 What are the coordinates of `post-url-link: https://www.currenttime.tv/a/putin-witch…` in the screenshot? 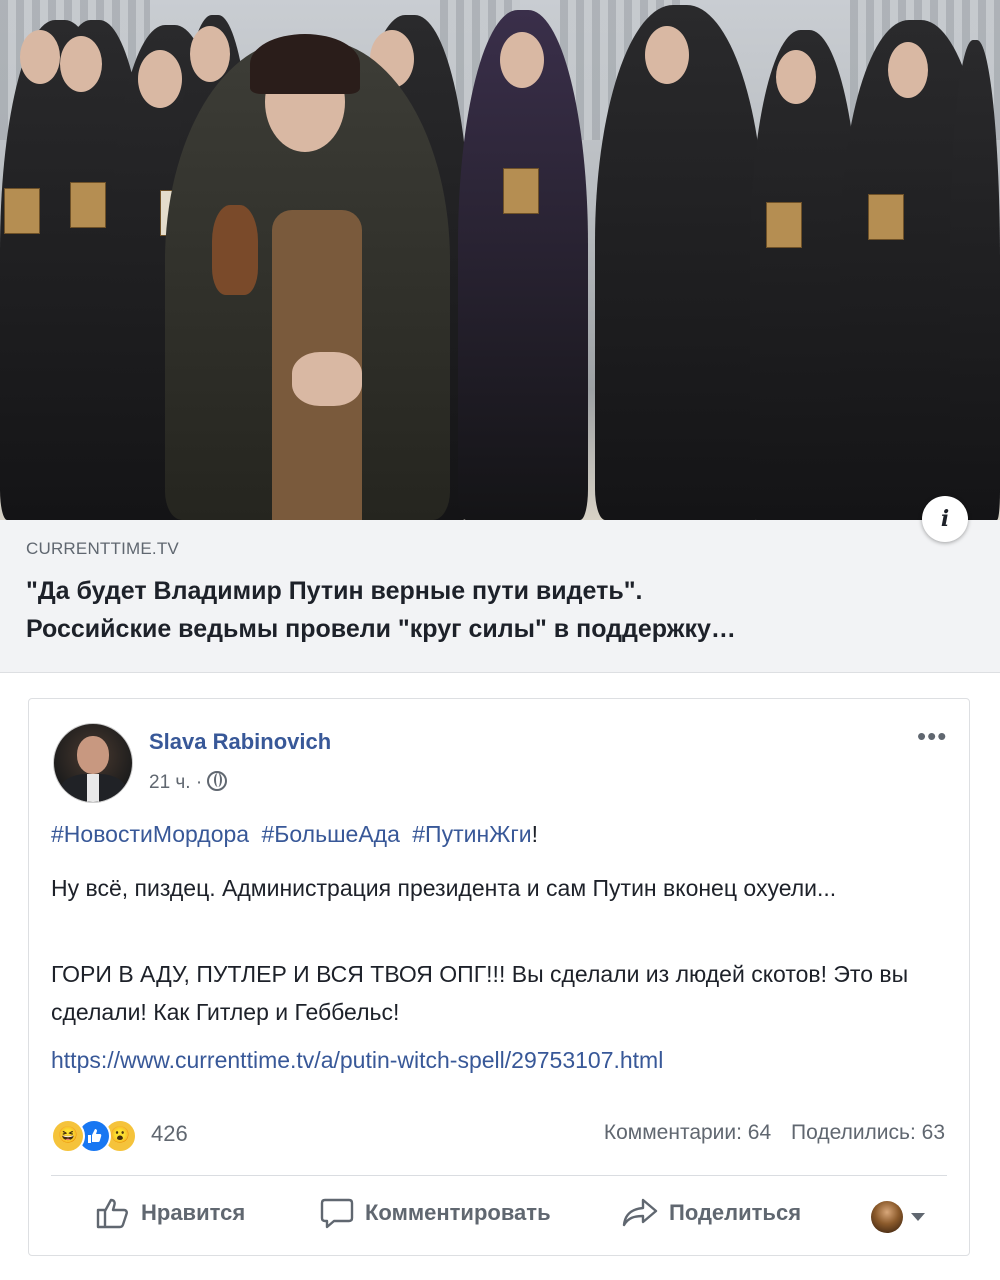 It's located at (357, 1060).